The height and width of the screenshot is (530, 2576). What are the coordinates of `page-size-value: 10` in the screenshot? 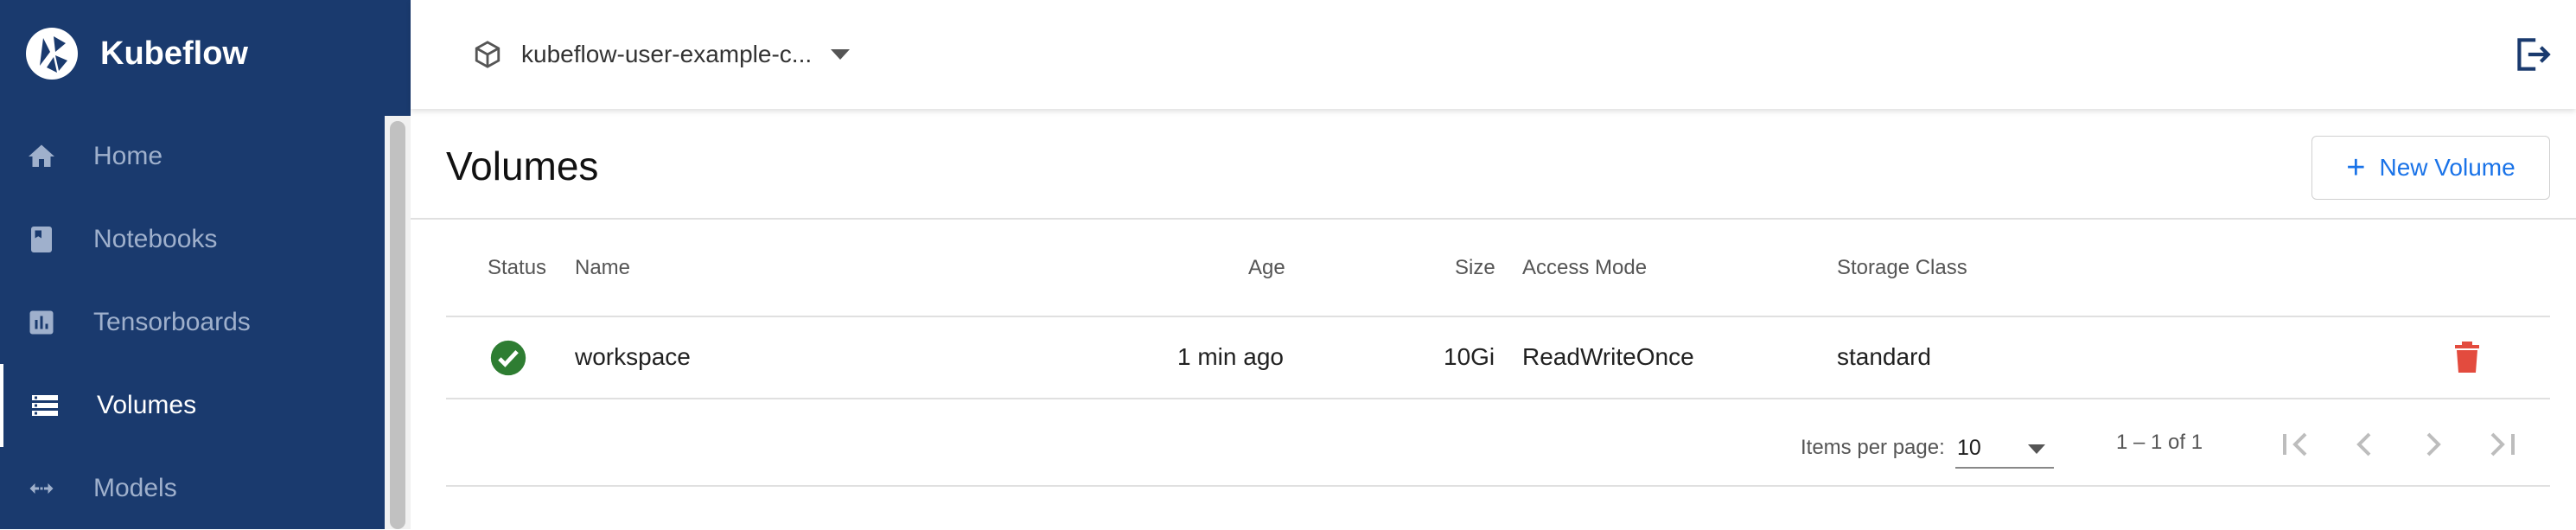 It's located at (1969, 448).